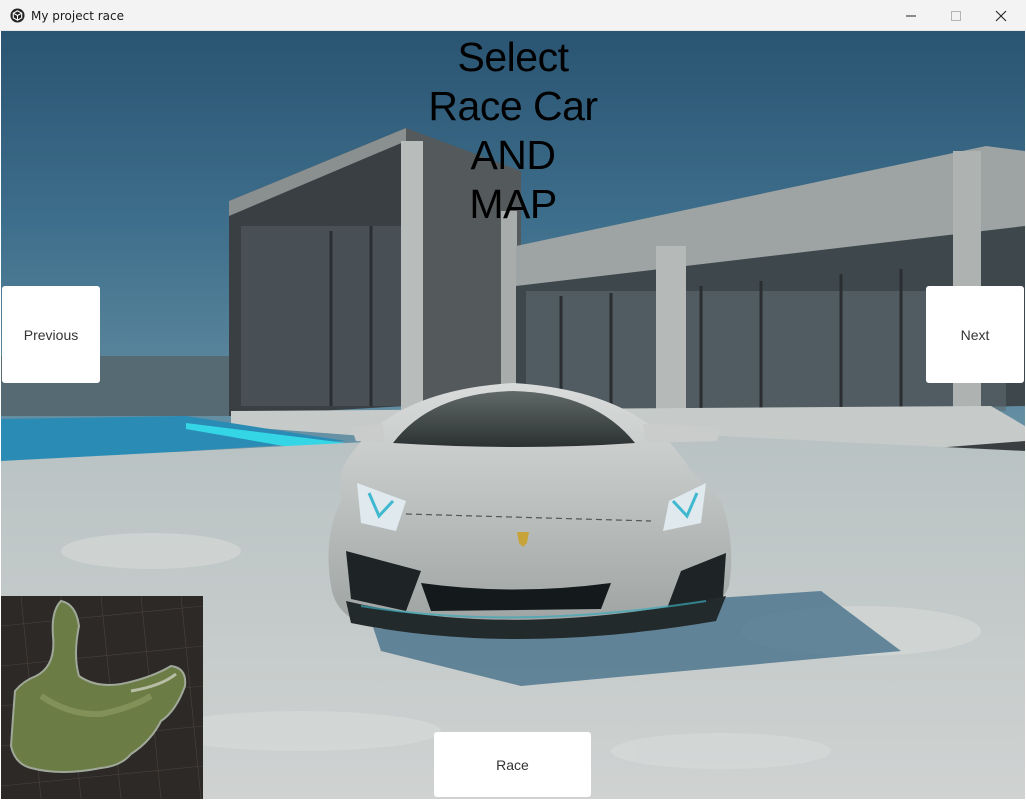 Image resolution: width=1026 pixels, height=800 pixels. What do you see at coordinates (512, 764) in the screenshot?
I see `race-button: Race` at bounding box center [512, 764].